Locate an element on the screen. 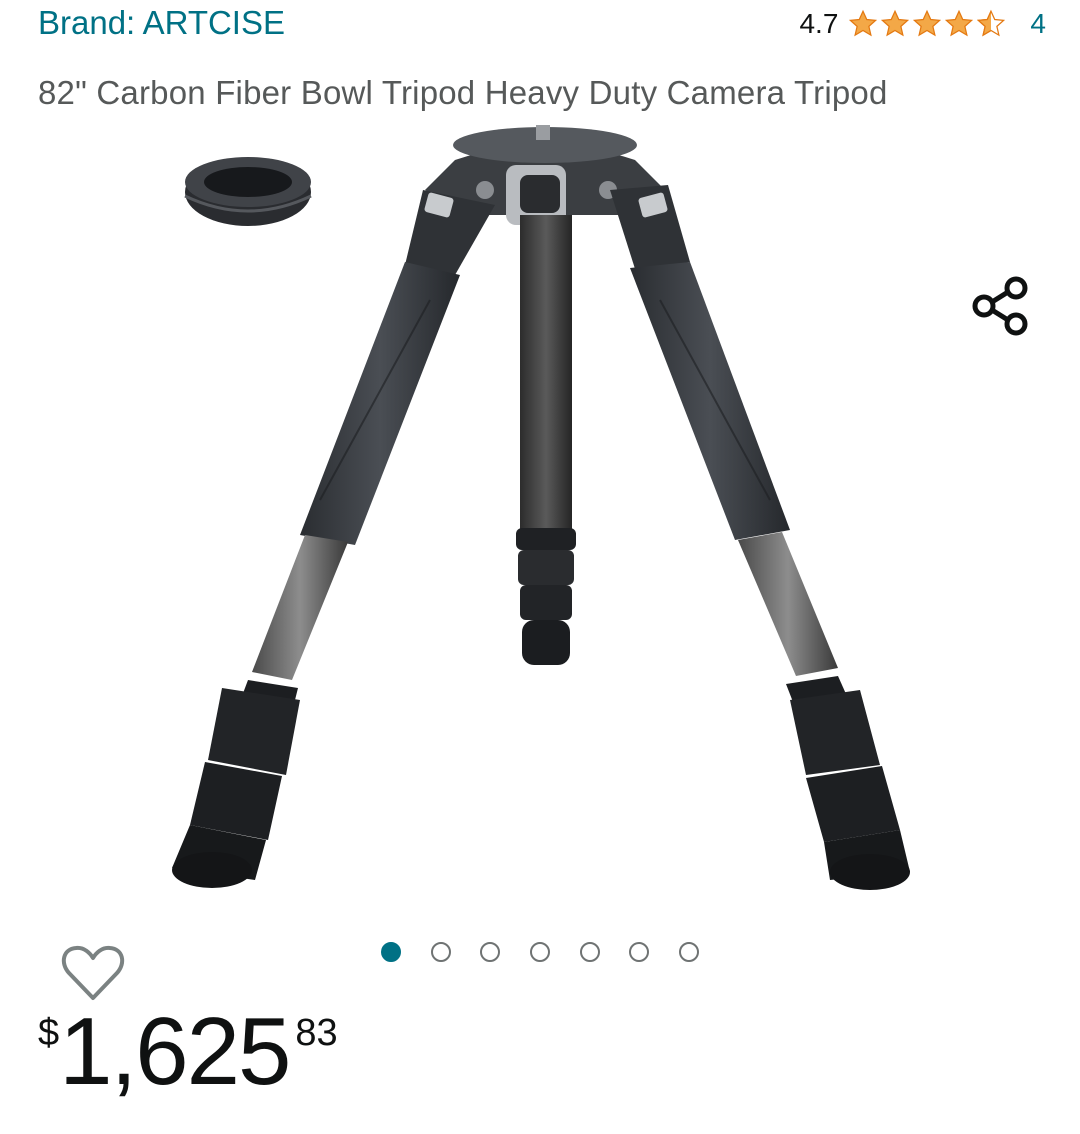  brand-link: Brand: ARTCISE is located at coordinates (161, 23).